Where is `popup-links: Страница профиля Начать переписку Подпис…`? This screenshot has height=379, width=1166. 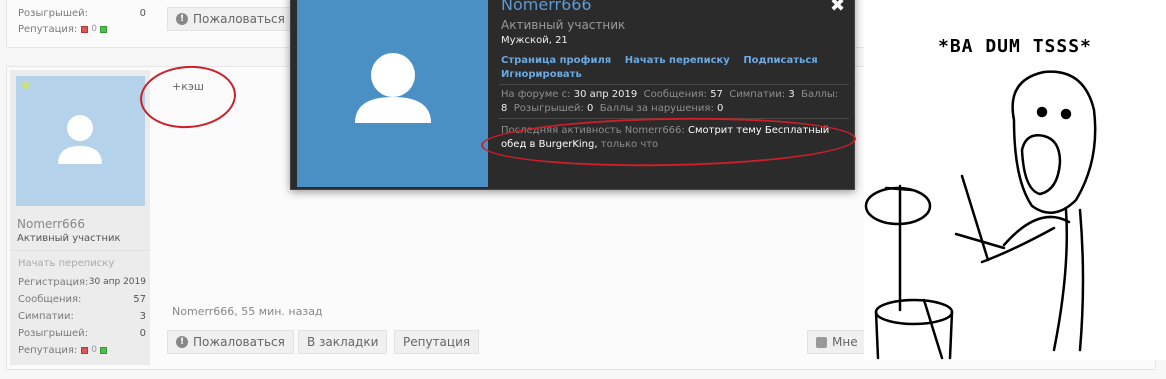
popup-links: Страница профиля Начать переписку Подпис… is located at coordinates (671, 68).